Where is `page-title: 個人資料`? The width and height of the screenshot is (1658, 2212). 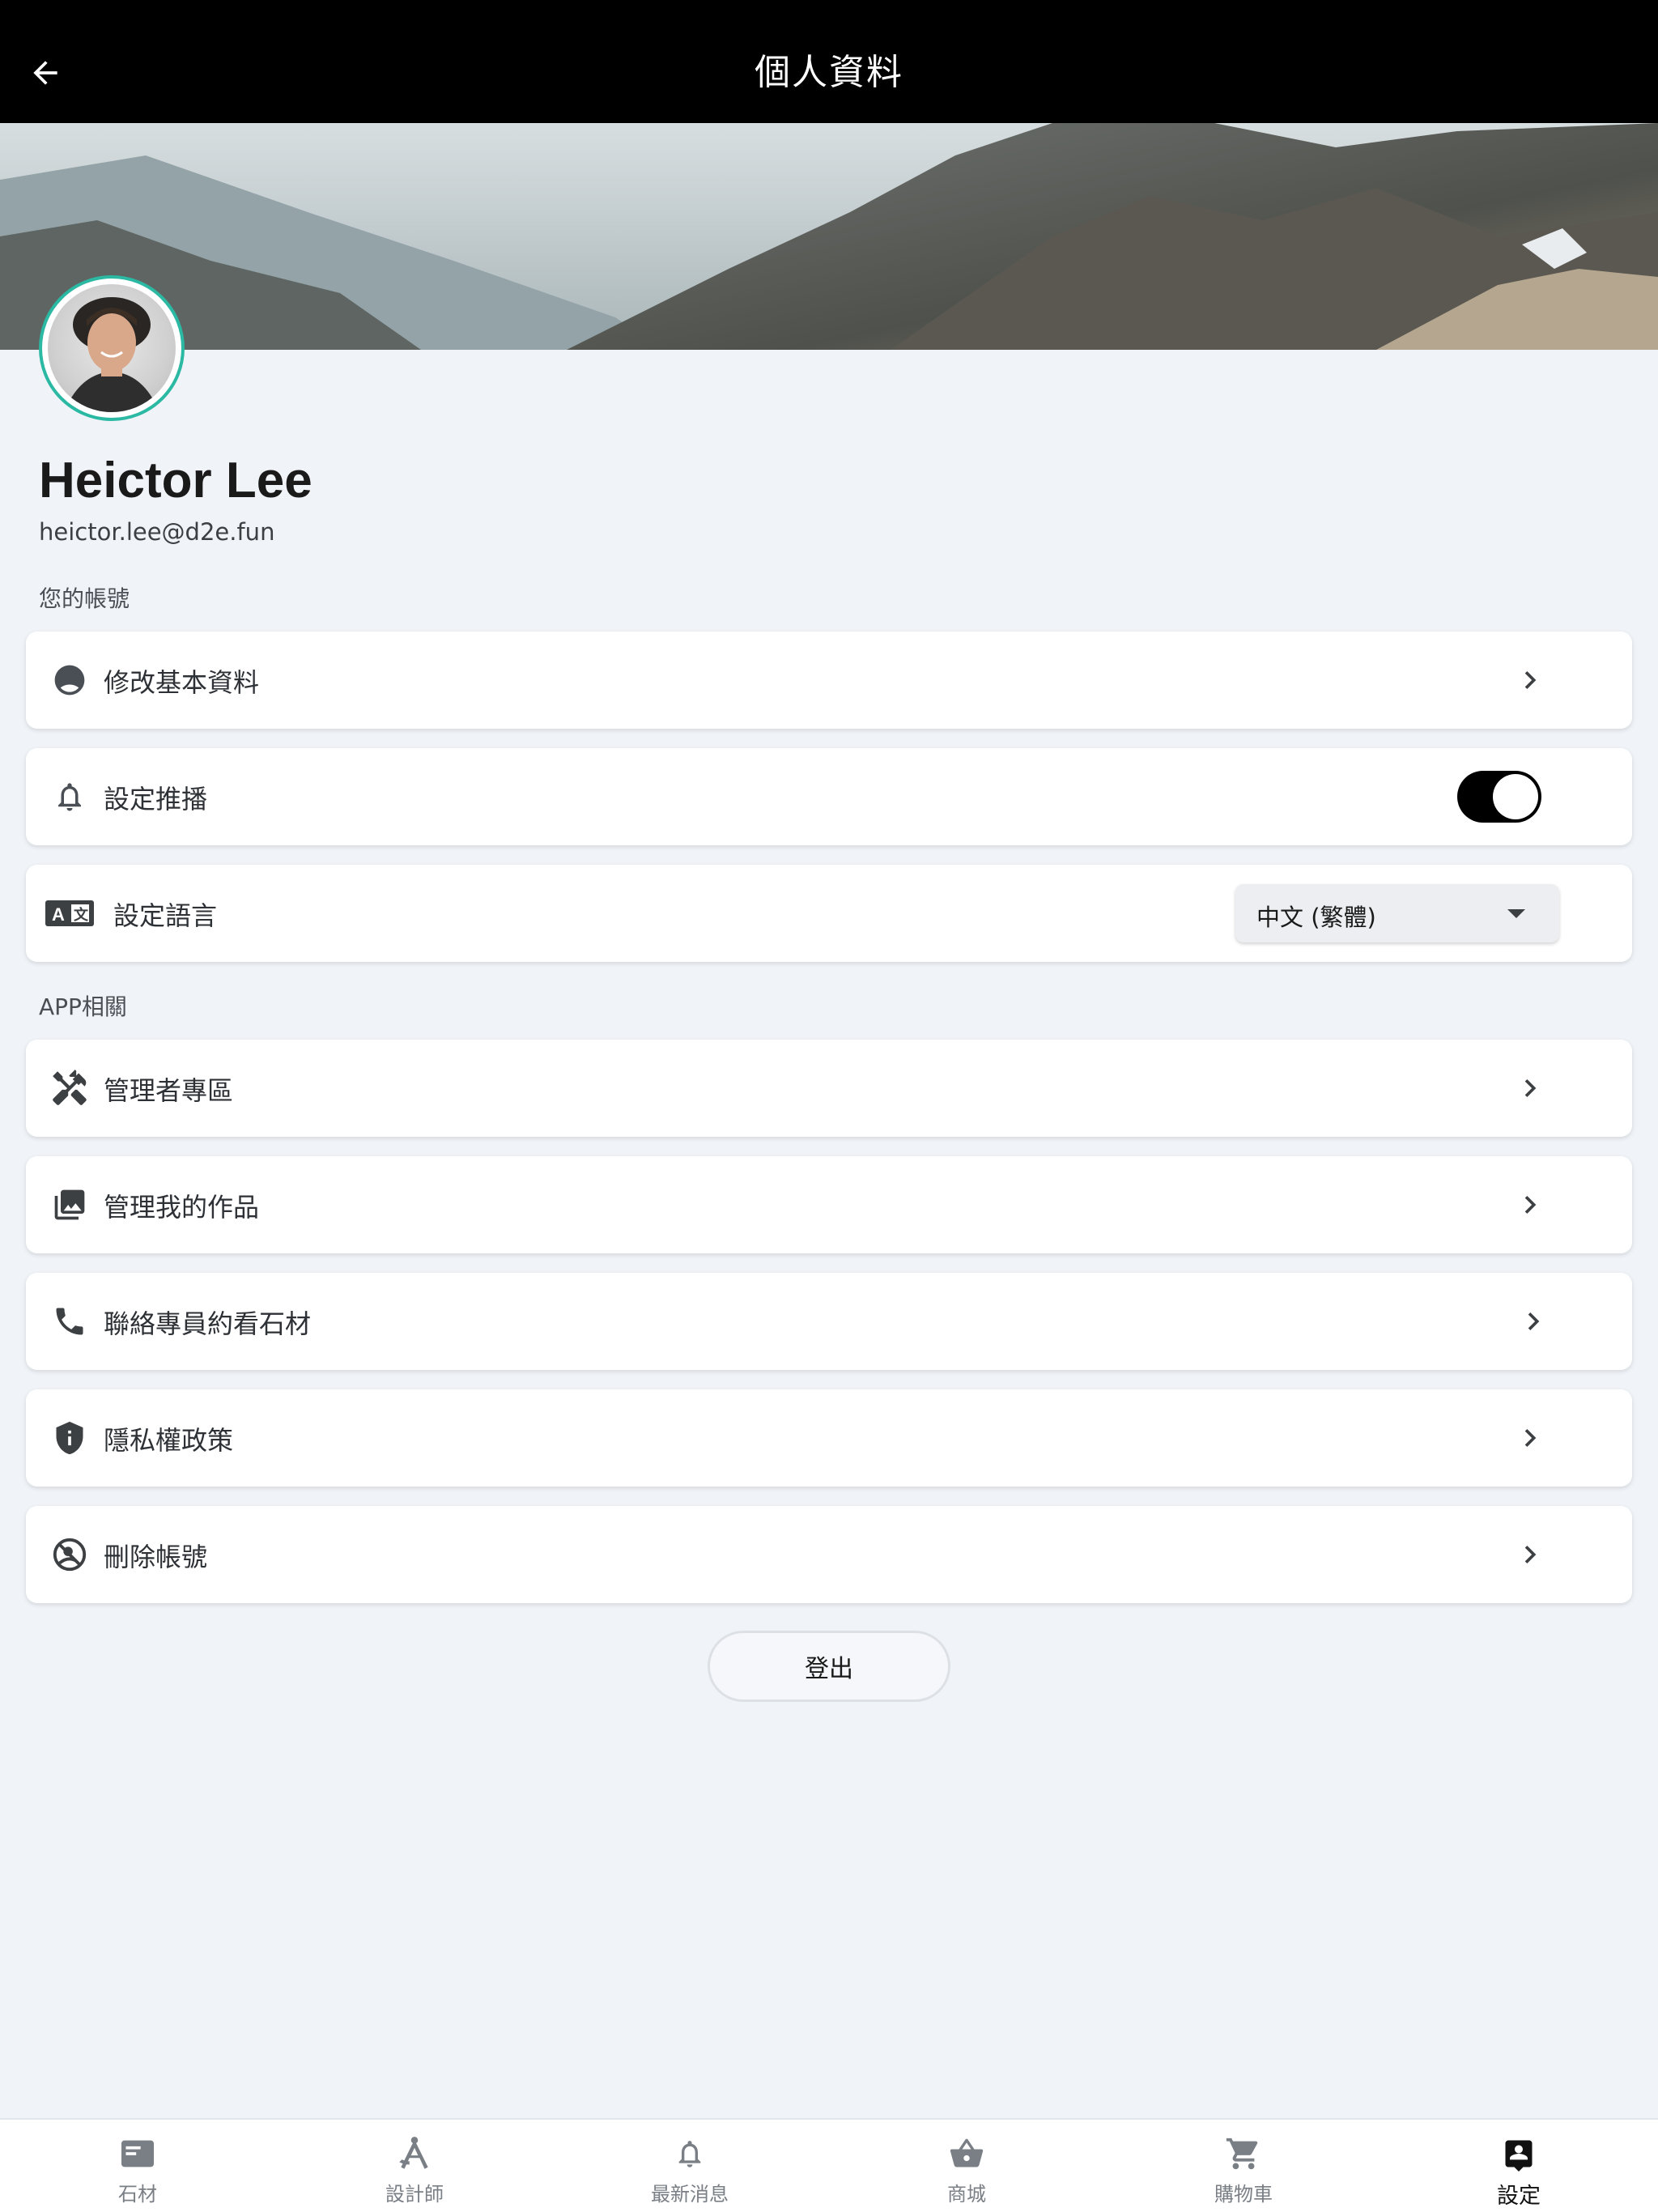 page-title: 個人資料 is located at coordinates (829, 73).